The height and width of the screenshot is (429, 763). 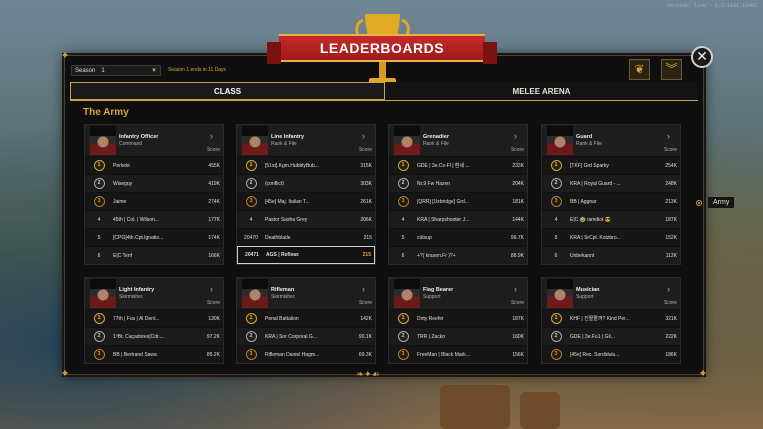 What do you see at coordinates (154, 237) in the screenshot?
I see `leaderboard-row: 5 [CPG]4th.Cpt.Ignatio... 174K` at bounding box center [154, 237].